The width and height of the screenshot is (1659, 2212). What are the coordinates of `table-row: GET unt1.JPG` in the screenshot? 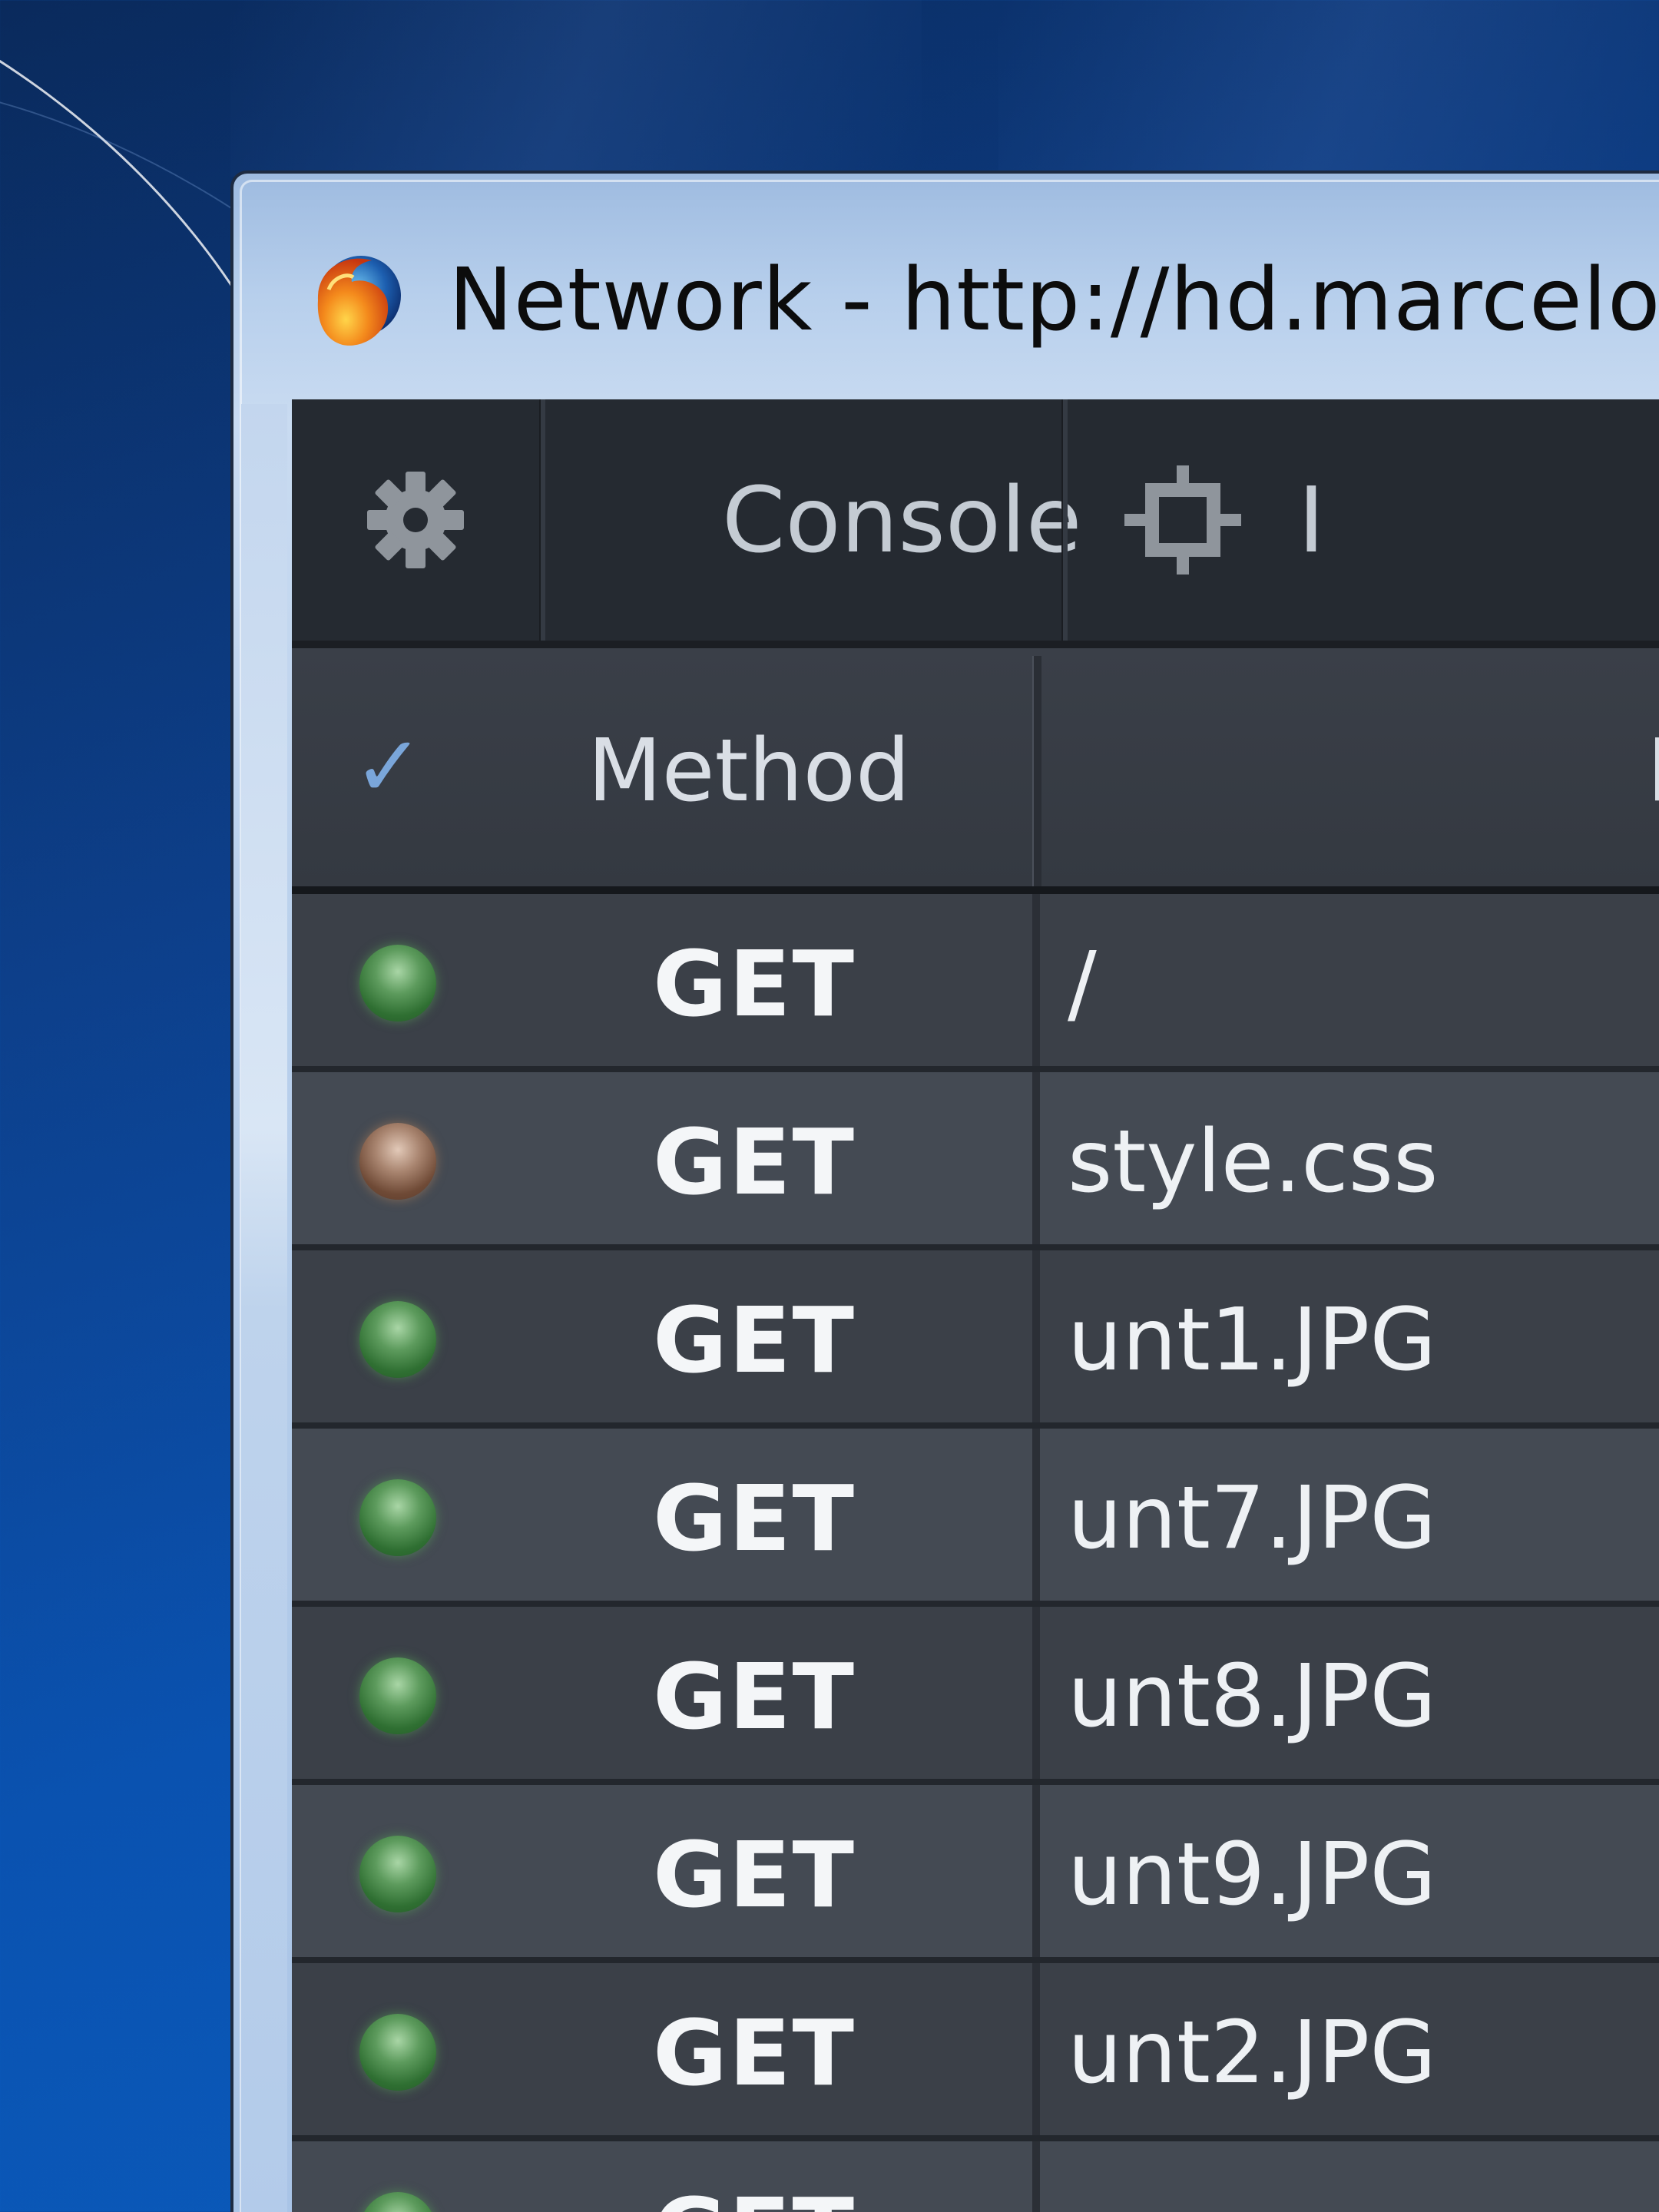 It's located at (976, 1339).